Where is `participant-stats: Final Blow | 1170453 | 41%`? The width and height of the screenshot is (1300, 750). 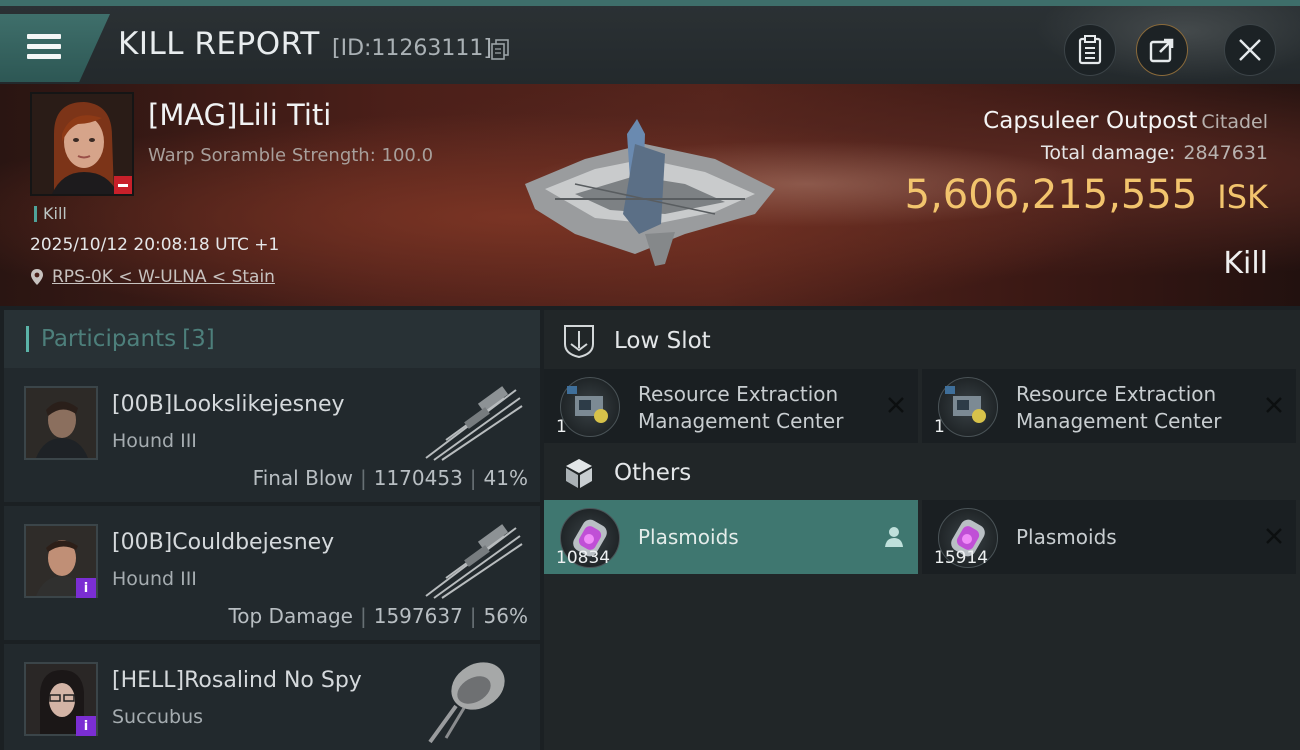
participant-stats: Final Blow | 1170453 | 41% is located at coordinates (390, 478).